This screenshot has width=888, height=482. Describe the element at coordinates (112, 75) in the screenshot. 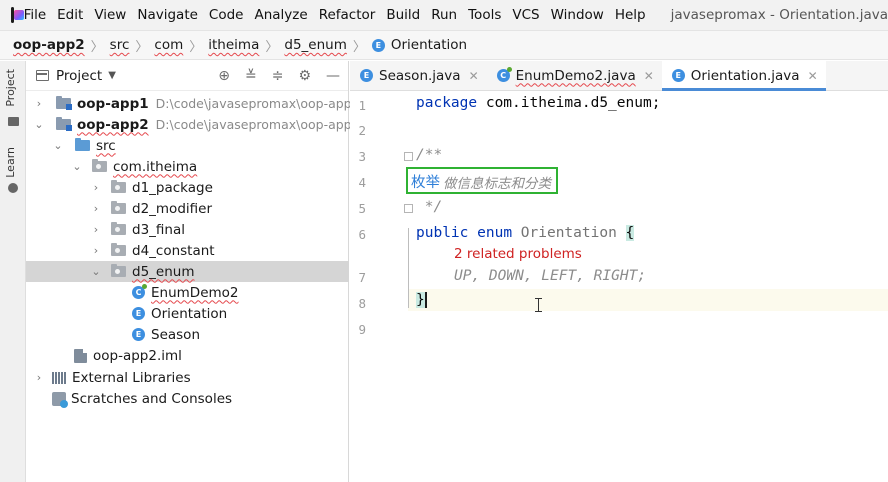

I see `chevron-down-icon: ▼` at that location.